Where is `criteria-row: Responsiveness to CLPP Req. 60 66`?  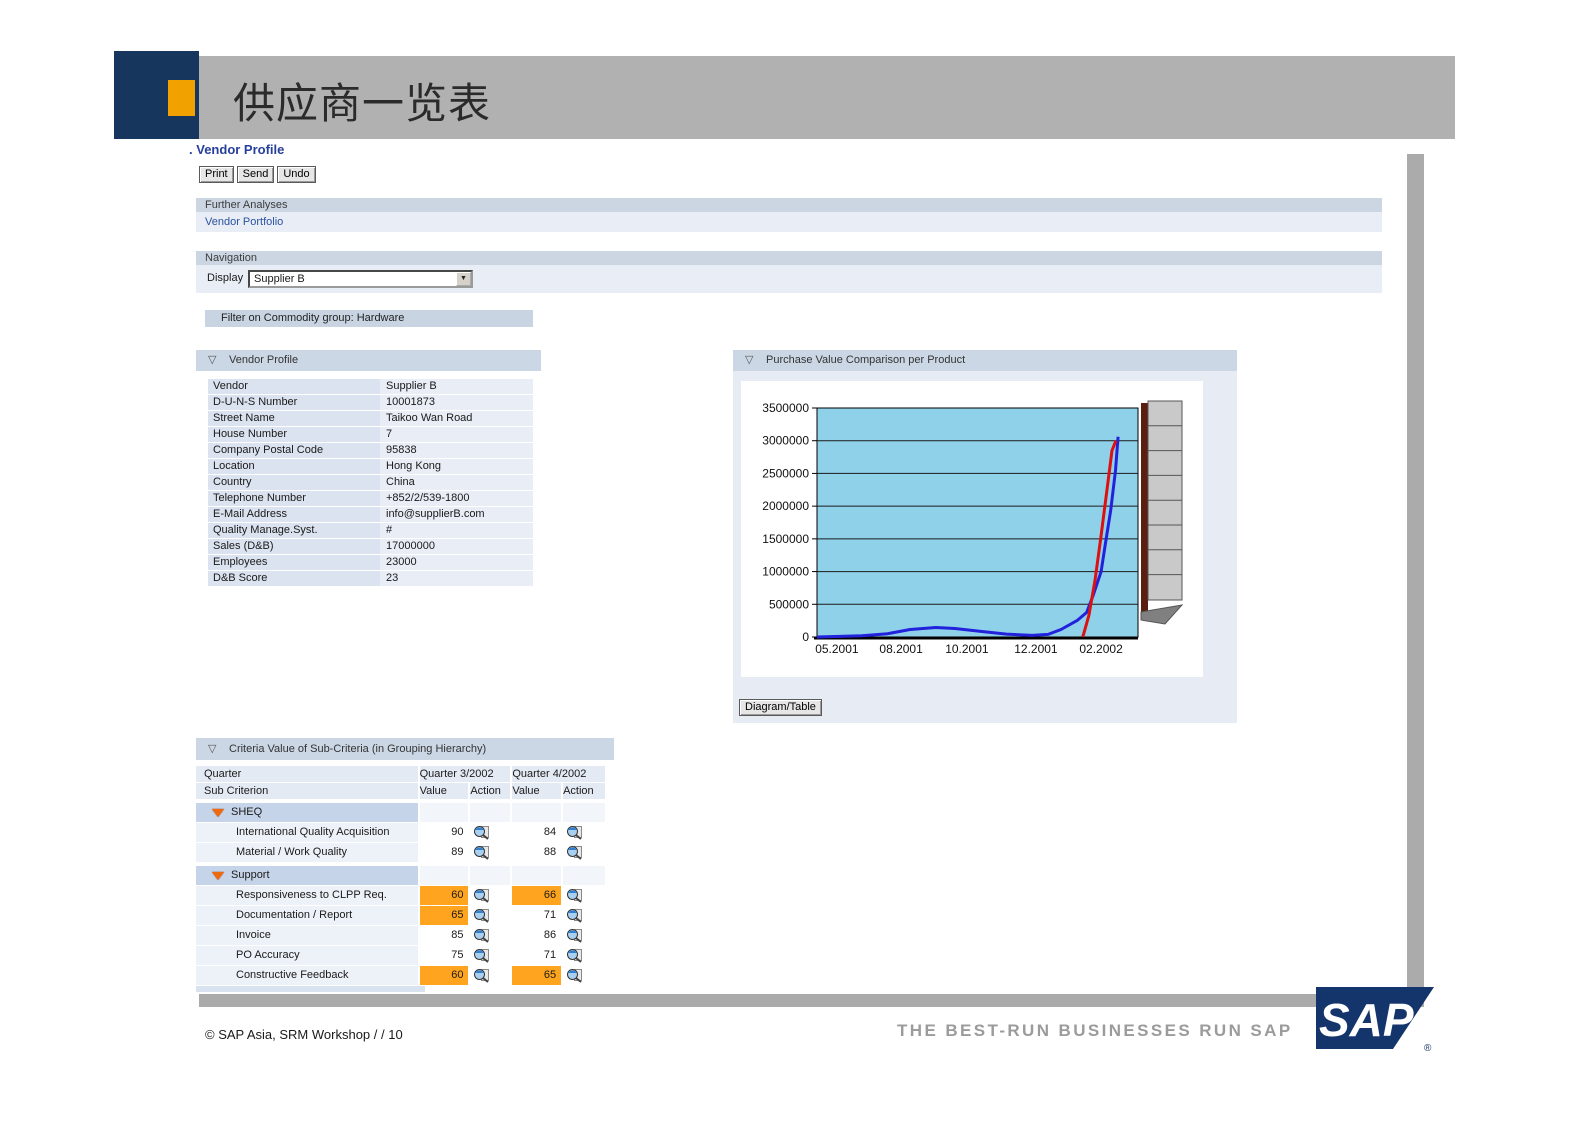 criteria-row: Responsiveness to CLPP Req. 60 66 is located at coordinates (400, 896).